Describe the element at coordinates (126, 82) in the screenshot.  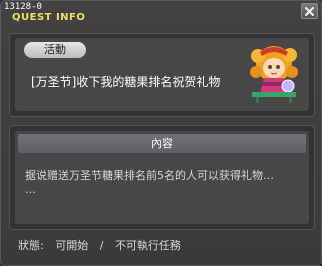
I see `quest-name: [万圣节]收下我的糖果排名祝贺礼物` at that location.